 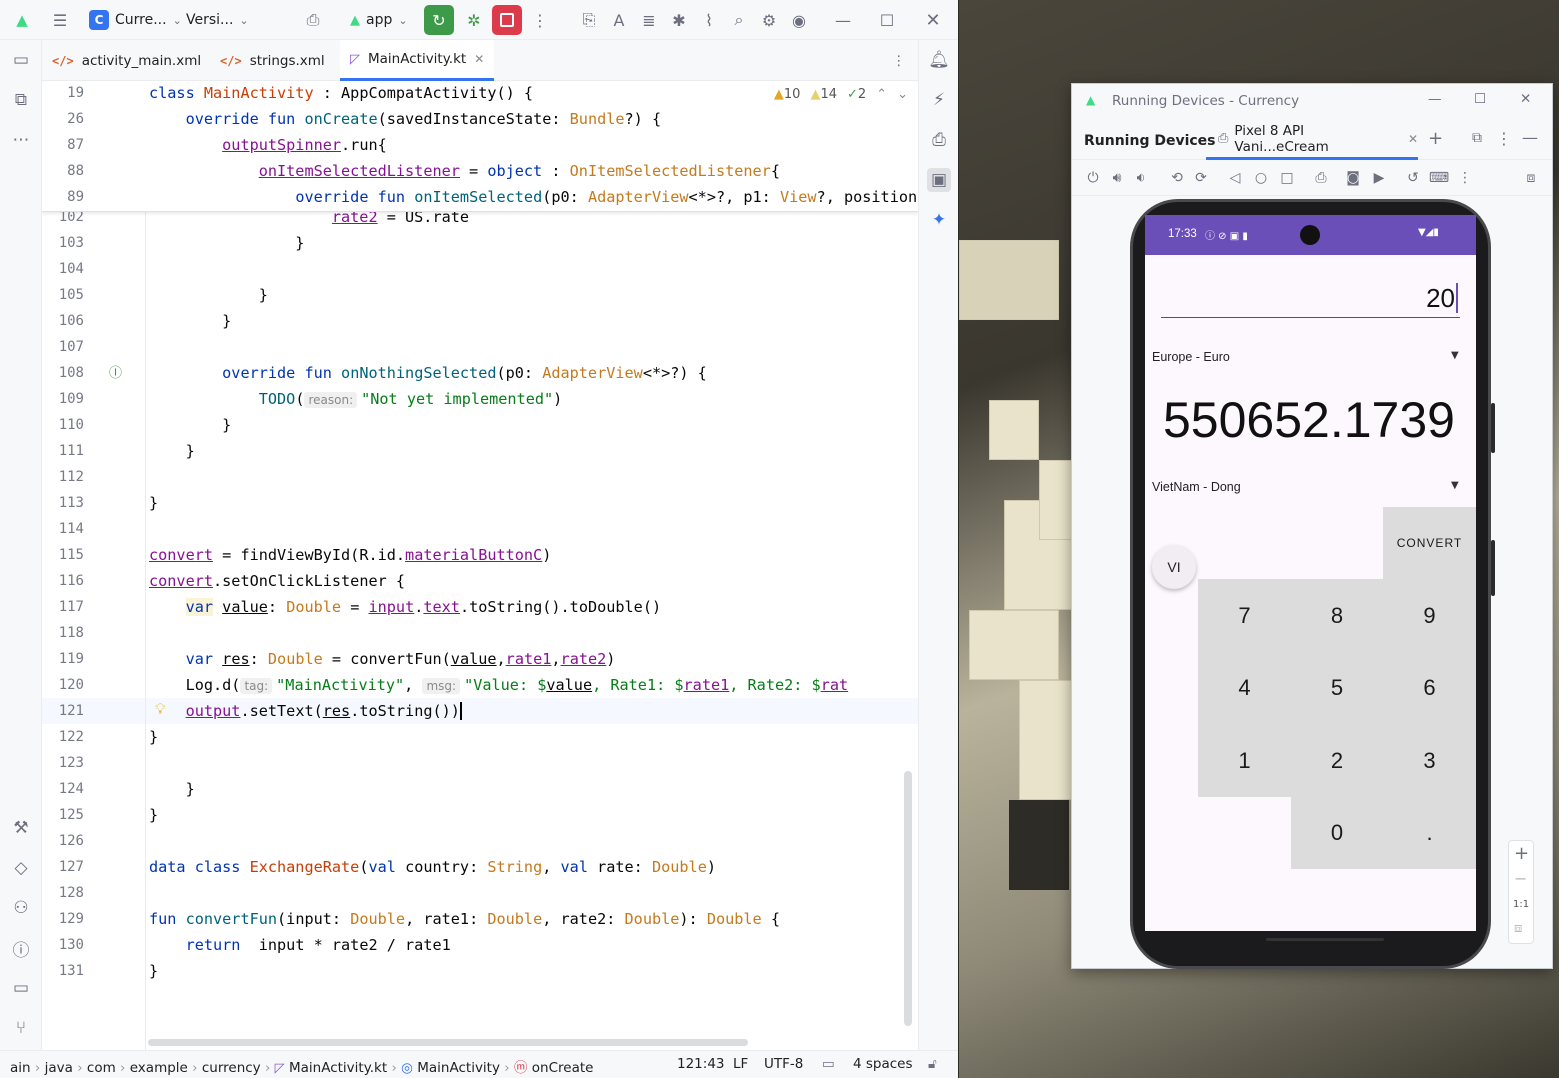 What do you see at coordinates (1312, 140) in the screenshot?
I see `device-tab: ⎙ Pixel 8 API Vani...eCream ✕` at bounding box center [1312, 140].